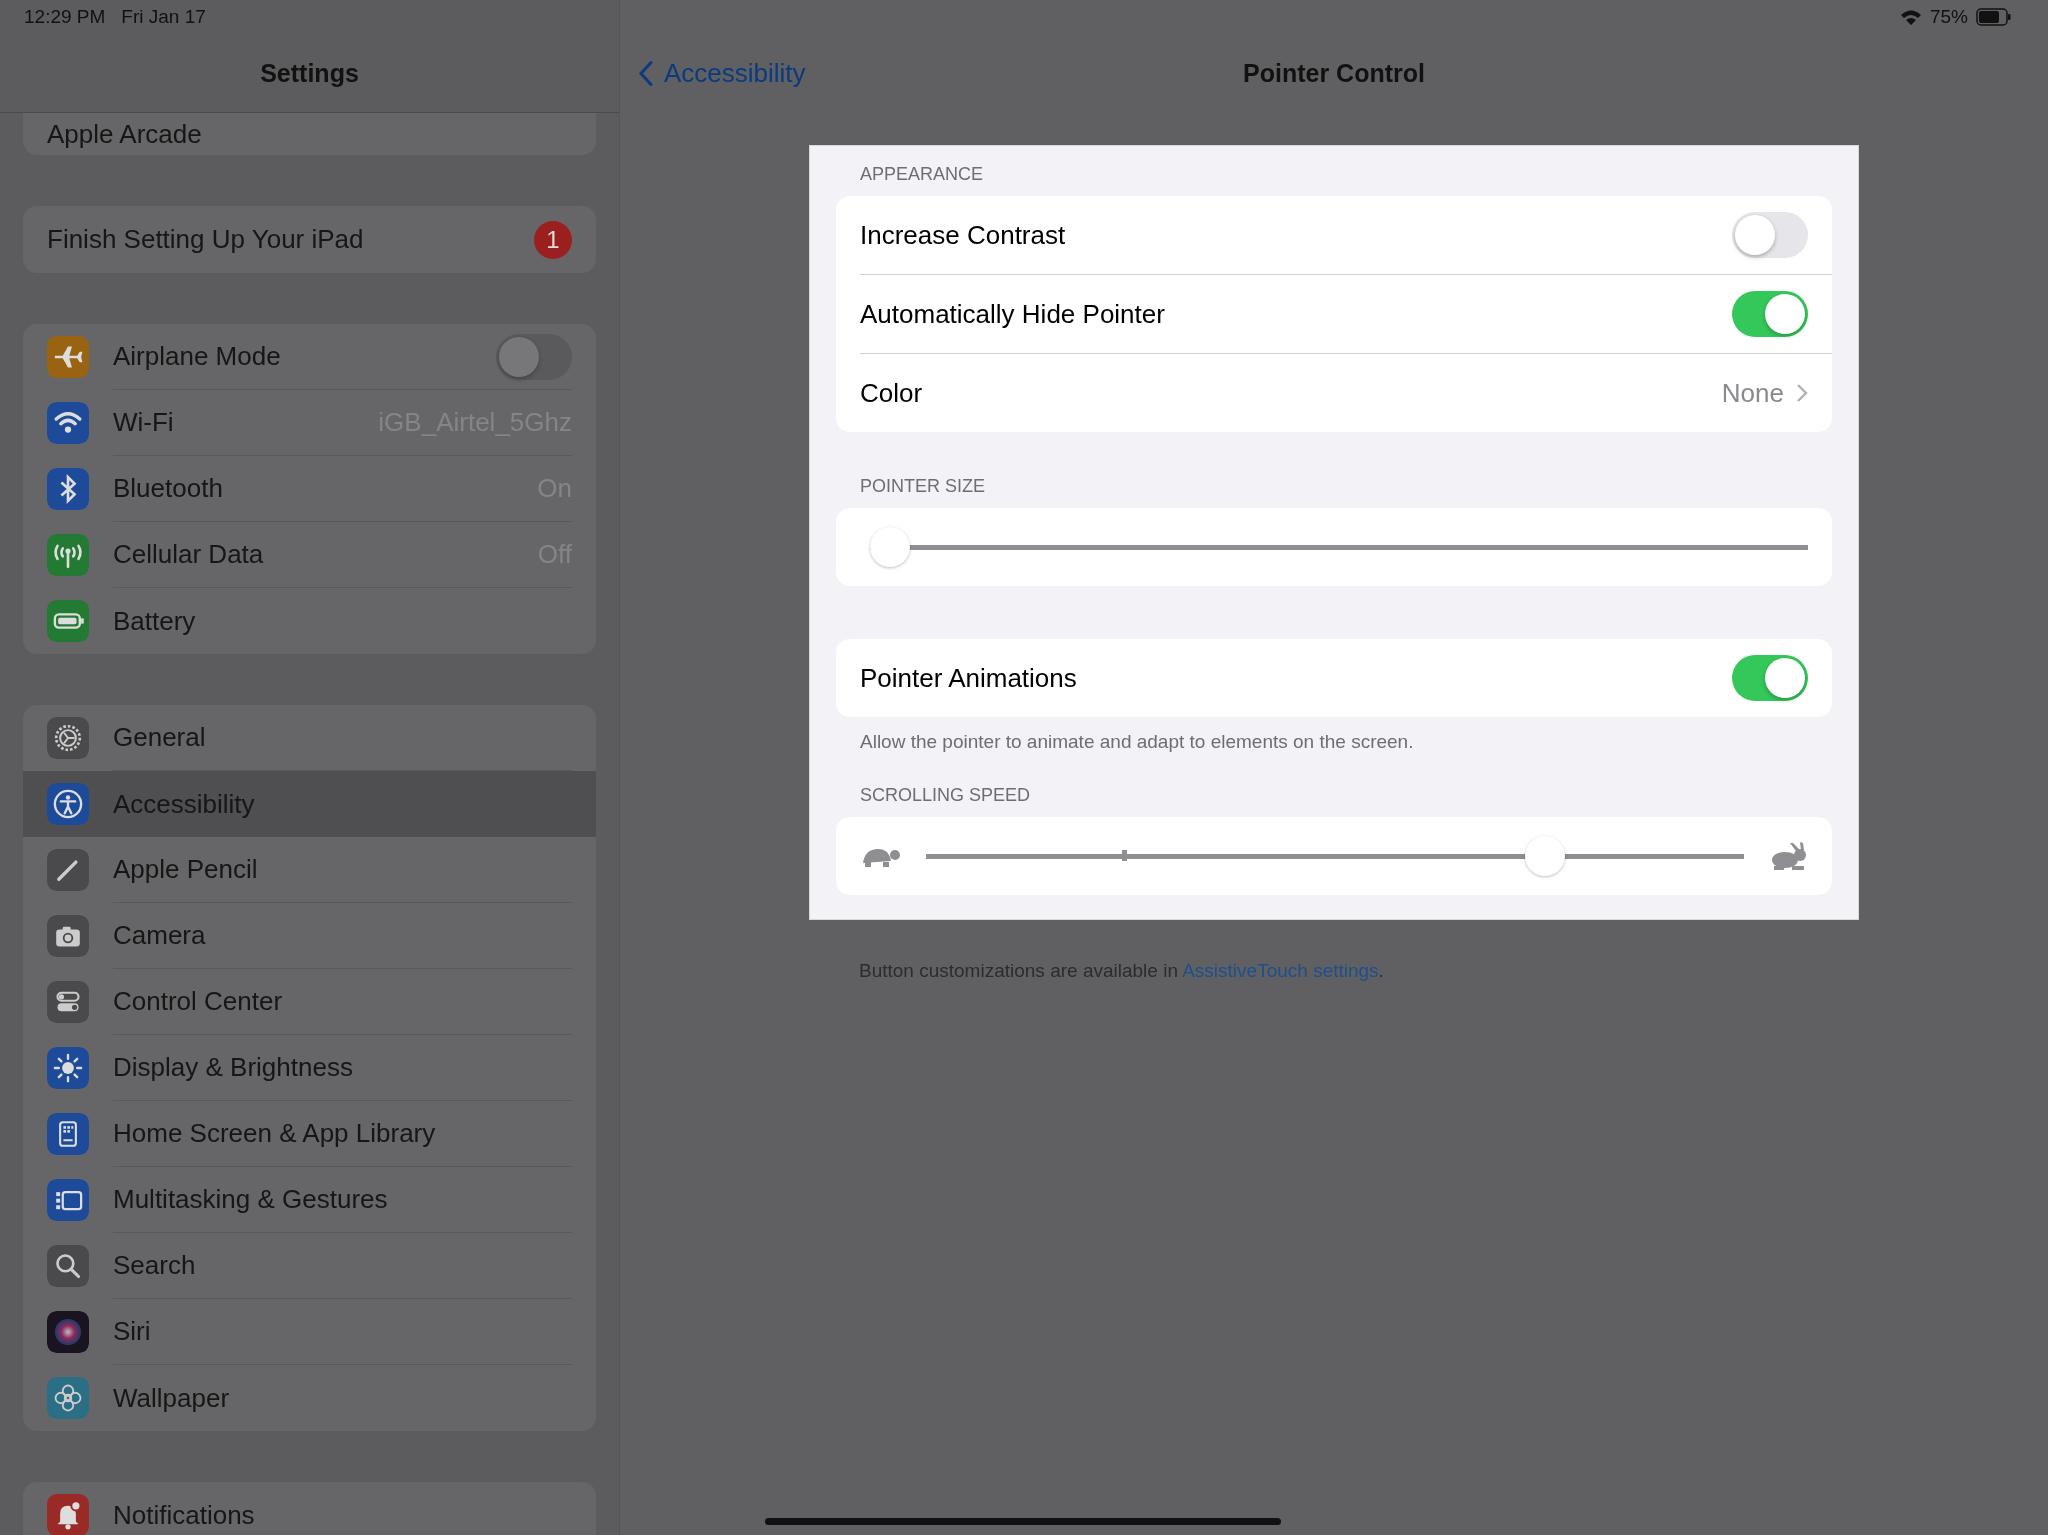 The height and width of the screenshot is (1535, 2048). What do you see at coordinates (309, 1266) in the screenshot?
I see `sidebar-item: Search` at bounding box center [309, 1266].